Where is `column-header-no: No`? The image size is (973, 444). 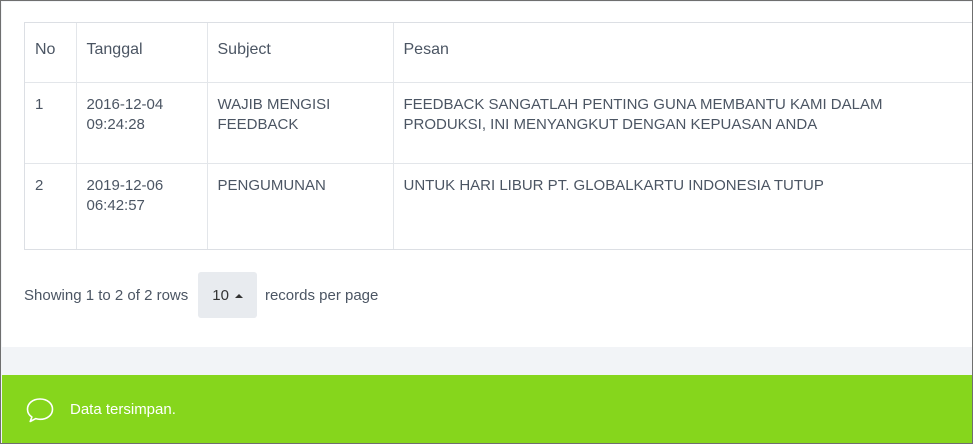
column-header-no: No is located at coordinates (51, 53).